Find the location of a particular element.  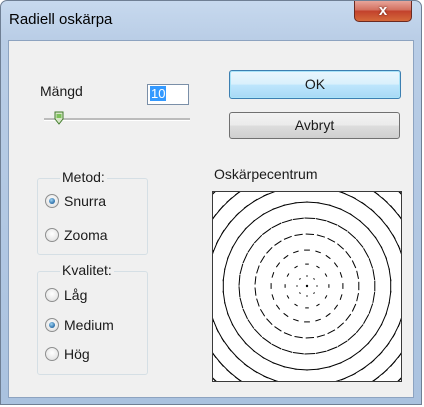

window-title: Radiell oskärpa is located at coordinates (61, 19).